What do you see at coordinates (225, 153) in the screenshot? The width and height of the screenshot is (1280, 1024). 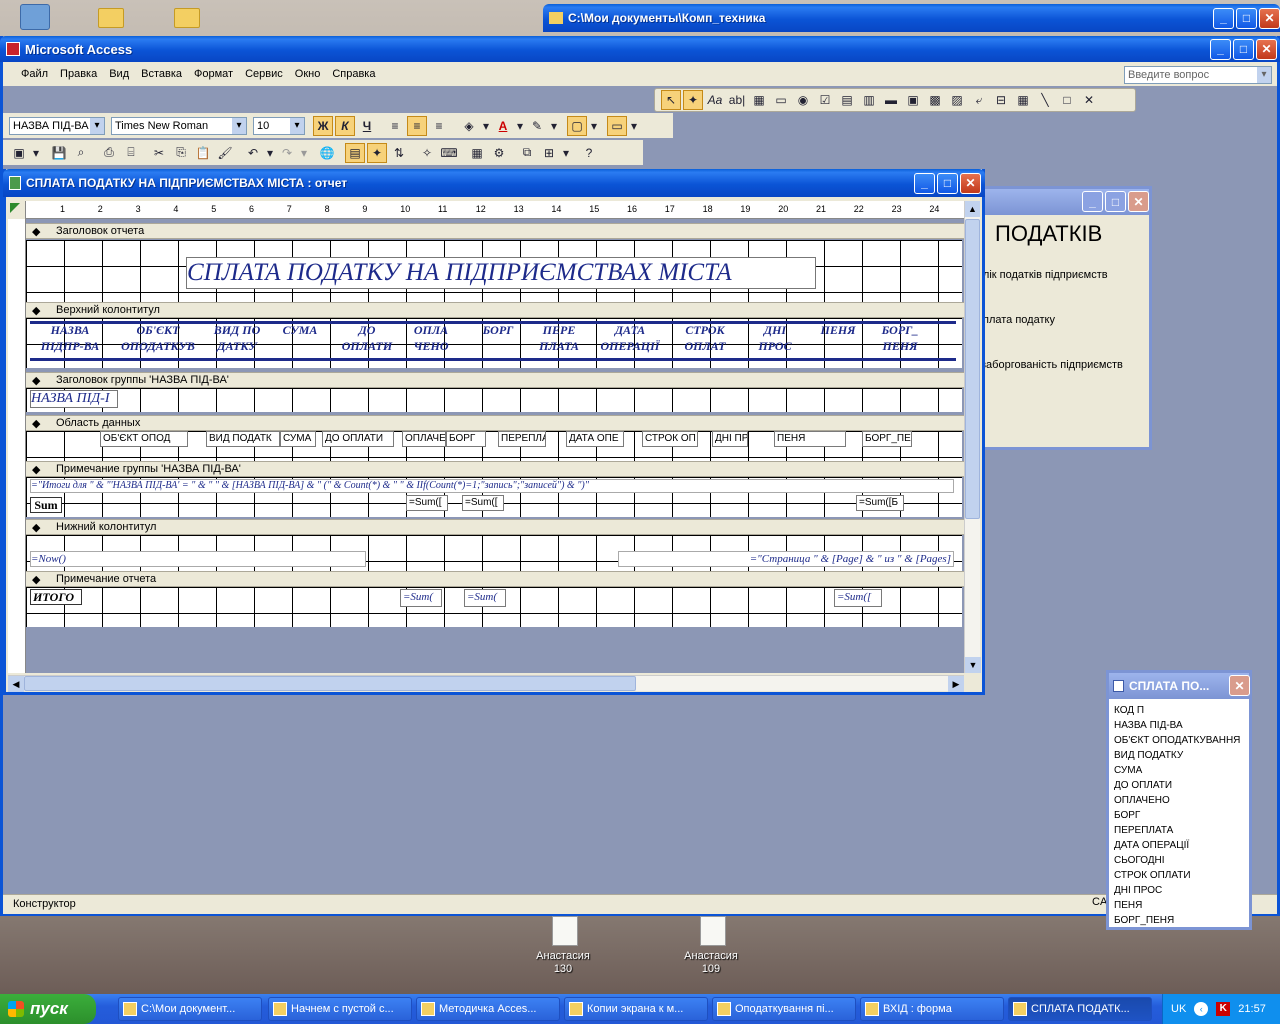 I see `format-painter-icon: 🖌` at bounding box center [225, 153].